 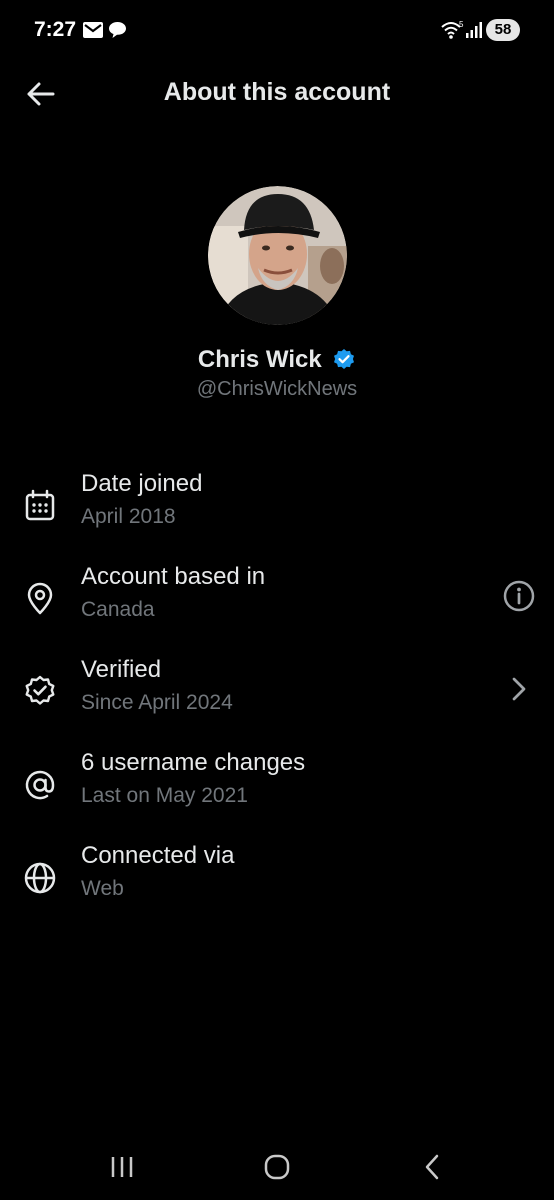 What do you see at coordinates (461, 24) in the screenshot?
I see `svg-text: 5` at bounding box center [461, 24].